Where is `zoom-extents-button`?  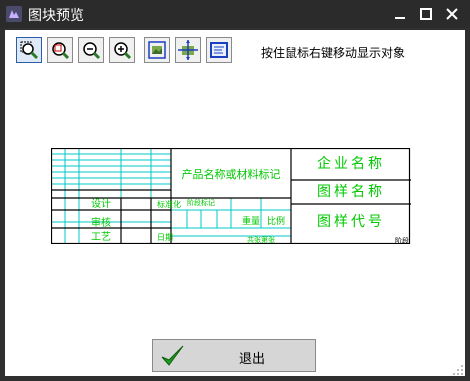 zoom-extents-button is located at coordinates (157, 50).